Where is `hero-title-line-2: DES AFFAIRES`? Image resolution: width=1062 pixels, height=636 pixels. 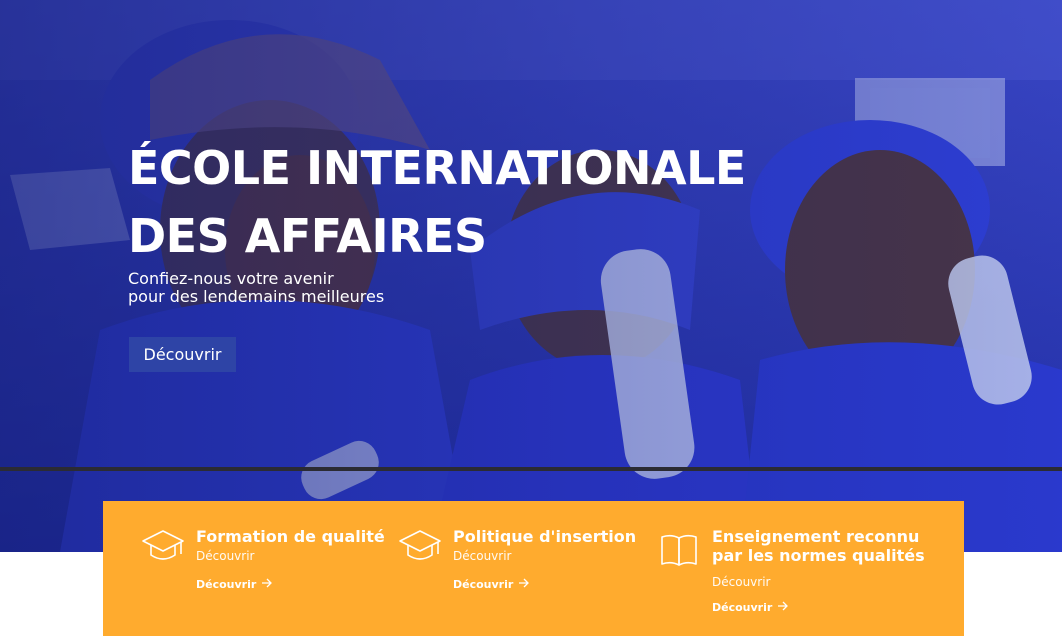 hero-title-line-2: DES AFFAIRES is located at coordinates (307, 236).